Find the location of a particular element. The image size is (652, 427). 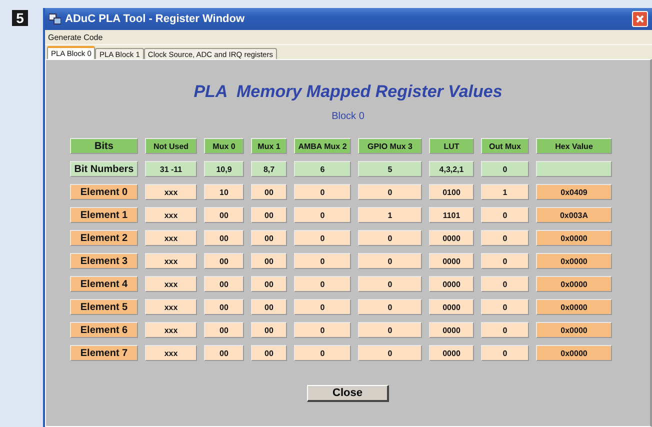

column-header: AMBA Mux 2 is located at coordinates (322, 146).